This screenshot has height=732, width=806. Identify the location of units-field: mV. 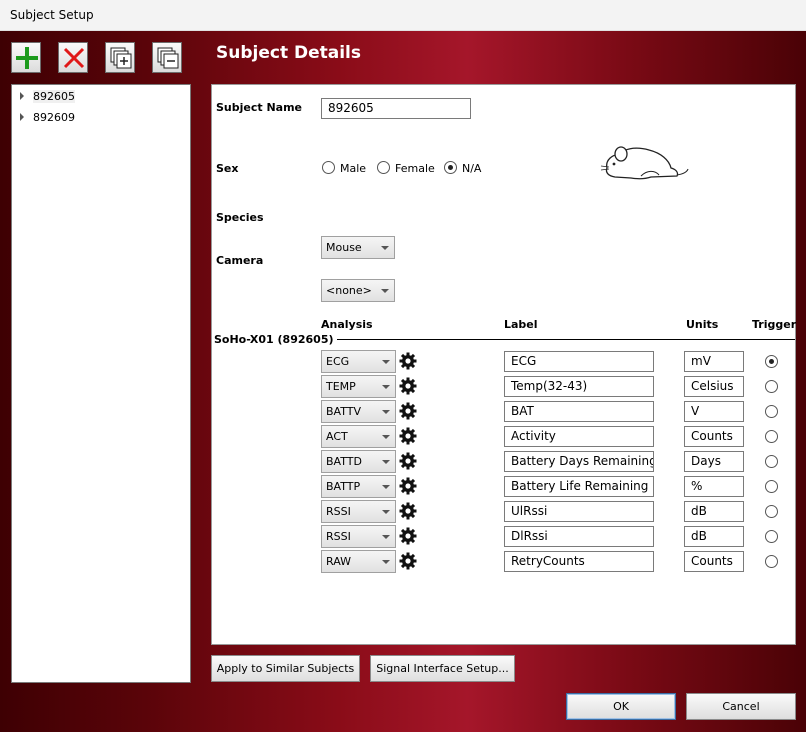
(714, 361).